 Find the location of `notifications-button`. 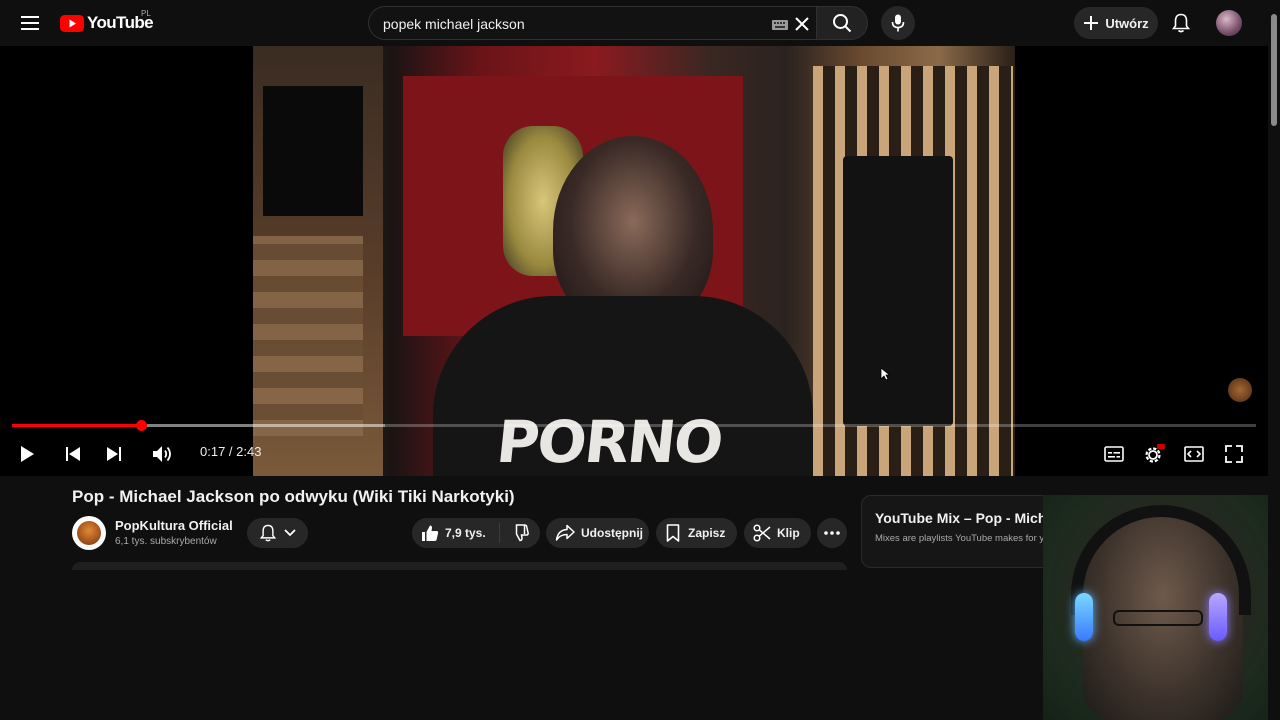

notifications-button is located at coordinates (1181, 23).